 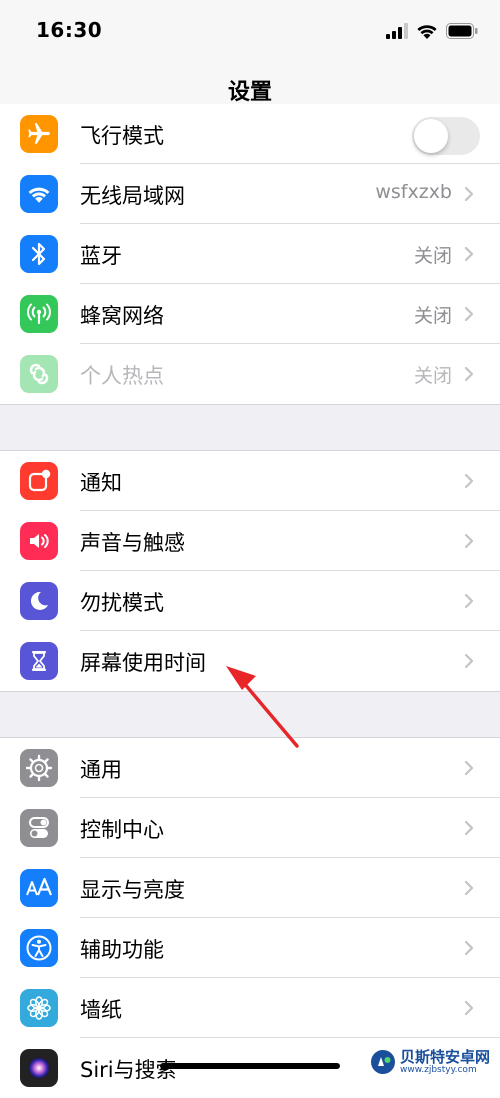 I want to click on accessibility-icon, so click(x=39, y=948).